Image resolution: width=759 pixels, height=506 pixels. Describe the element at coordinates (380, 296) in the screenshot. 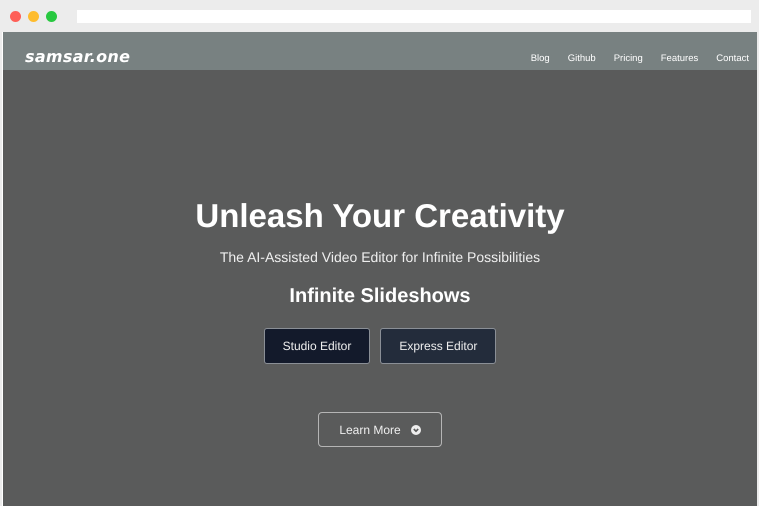

I see `hero-tagline: Infinite Slideshows` at that location.